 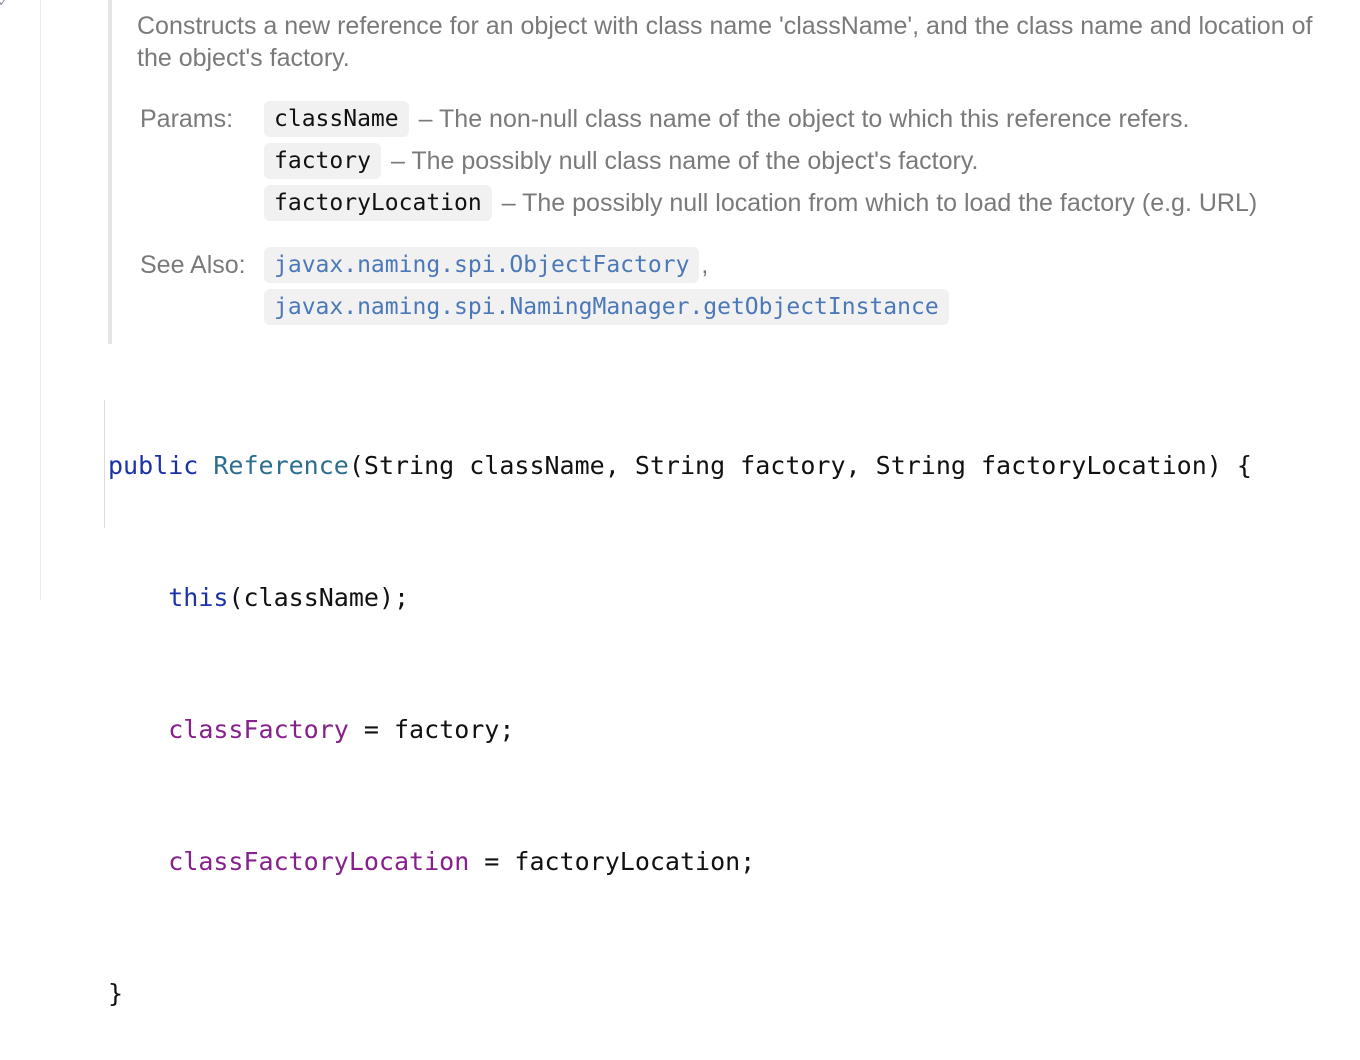 I want to click on fold-marker-icon: ✓, so click(x=5, y=4).